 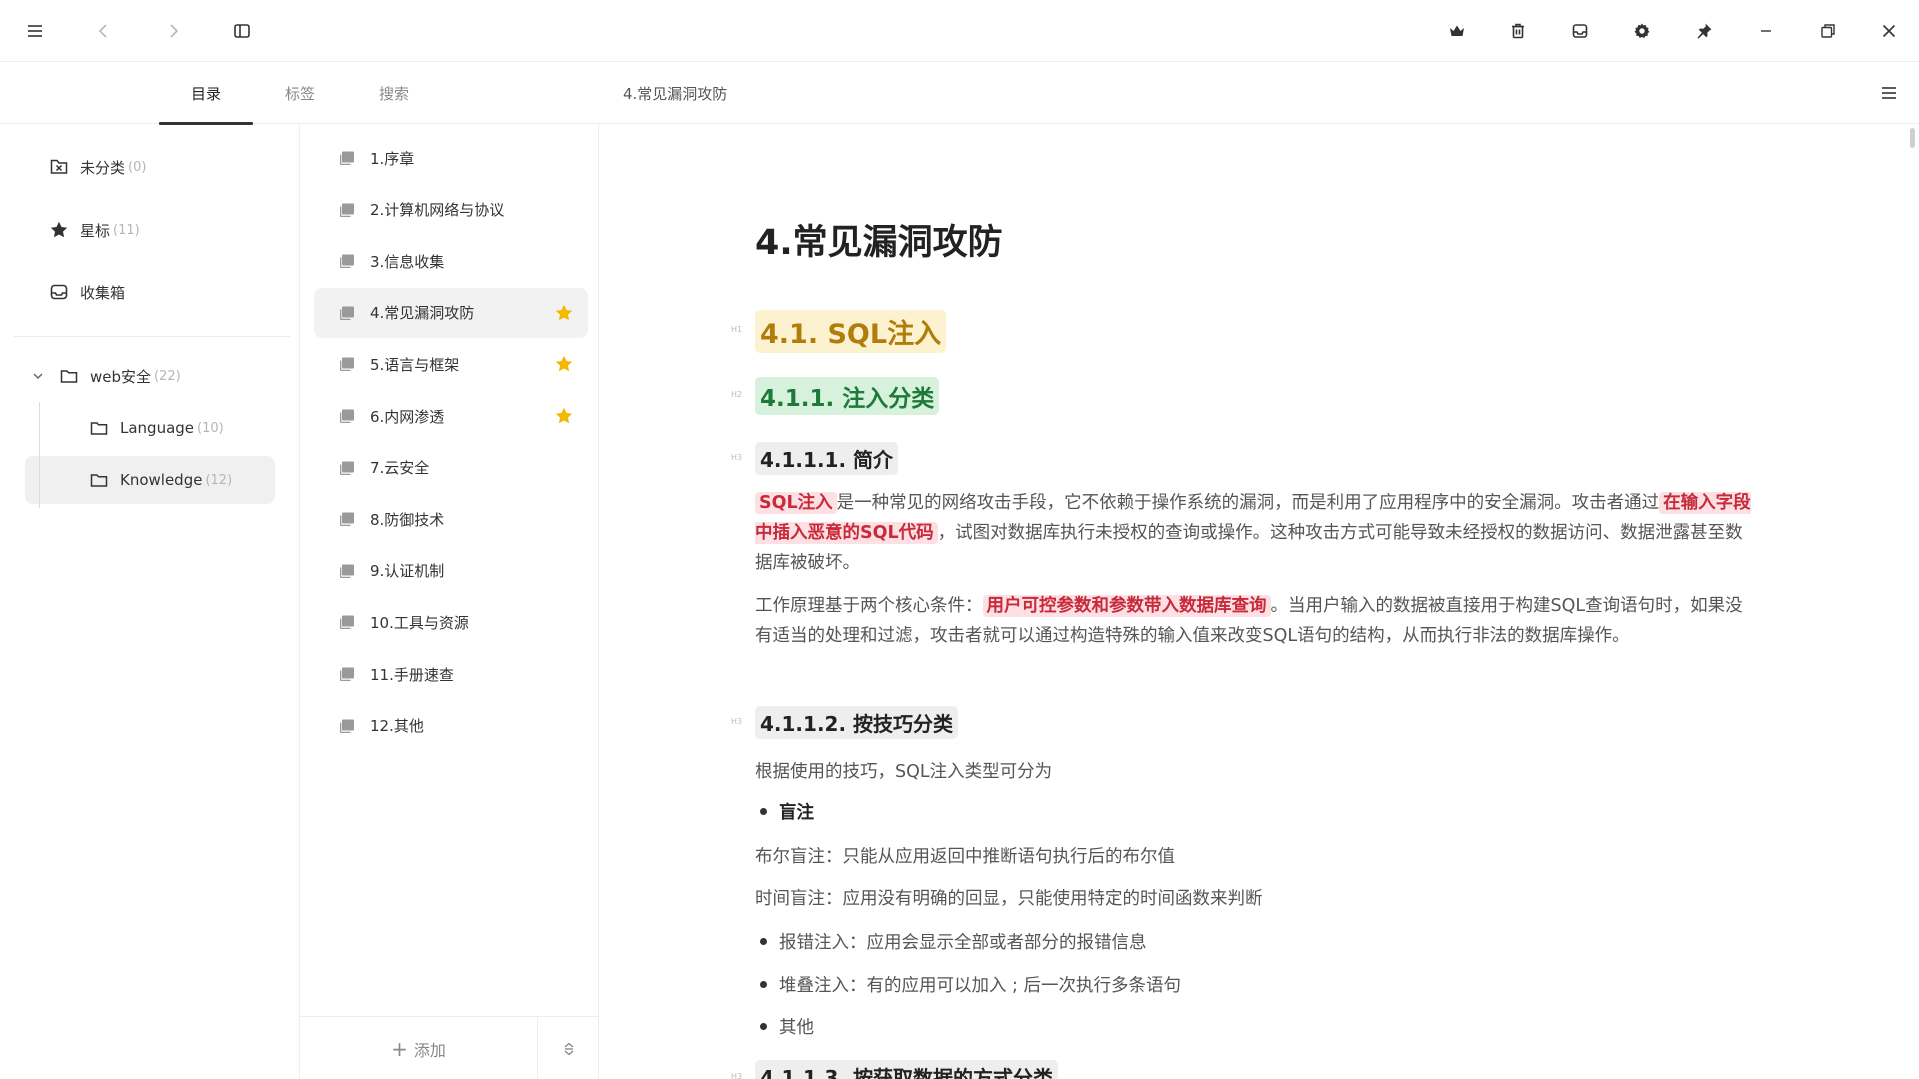 I want to click on paragraph-text: 工作原理基于两个核心条件：, so click(x=869, y=606).